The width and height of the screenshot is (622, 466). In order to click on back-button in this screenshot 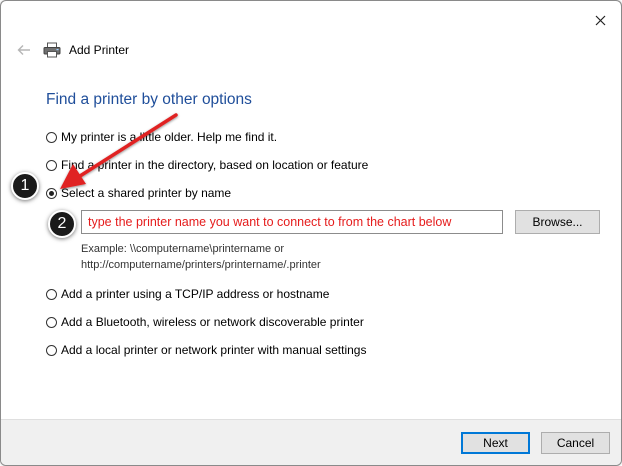, I will do `click(24, 50)`.